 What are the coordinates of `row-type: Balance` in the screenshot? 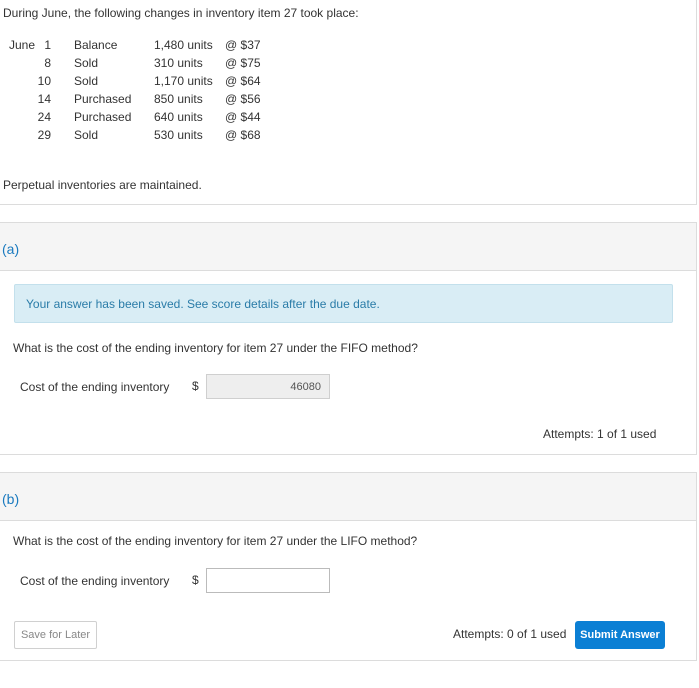 It's located at (96, 45).